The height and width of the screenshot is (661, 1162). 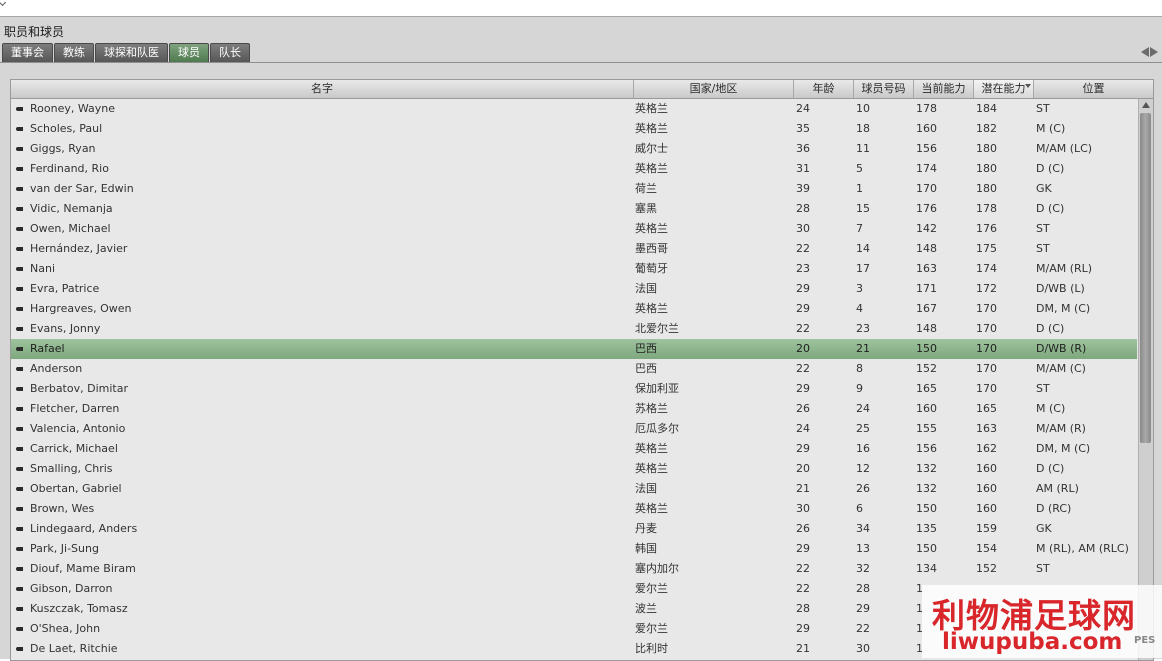 What do you see at coordinates (859, 188) in the screenshot?
I see `player-number: 1` at bounding box center [859, 188].